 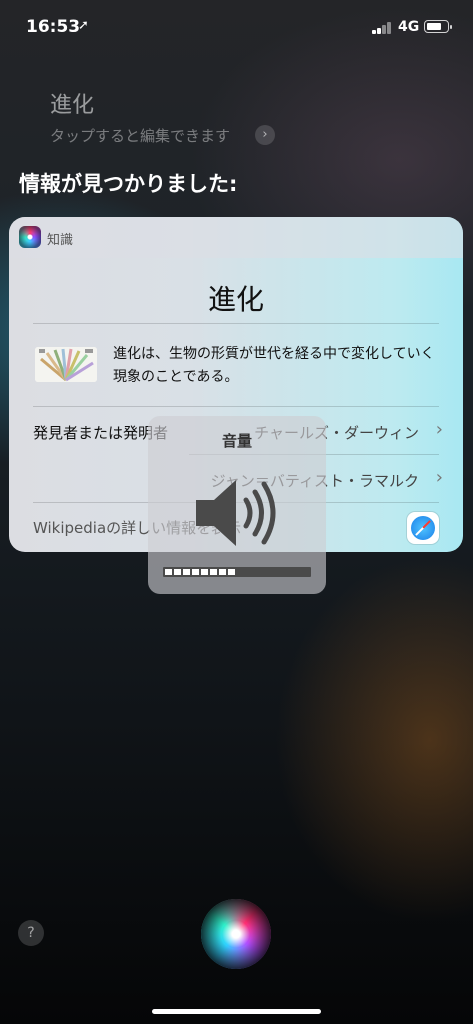 What do you see at coordinates (274, 365) in the screenshot?
I see `card-description: 進化は、生物の形質が世代を経る中で変化していく現象のことである。` at bounding box center [274, 365].